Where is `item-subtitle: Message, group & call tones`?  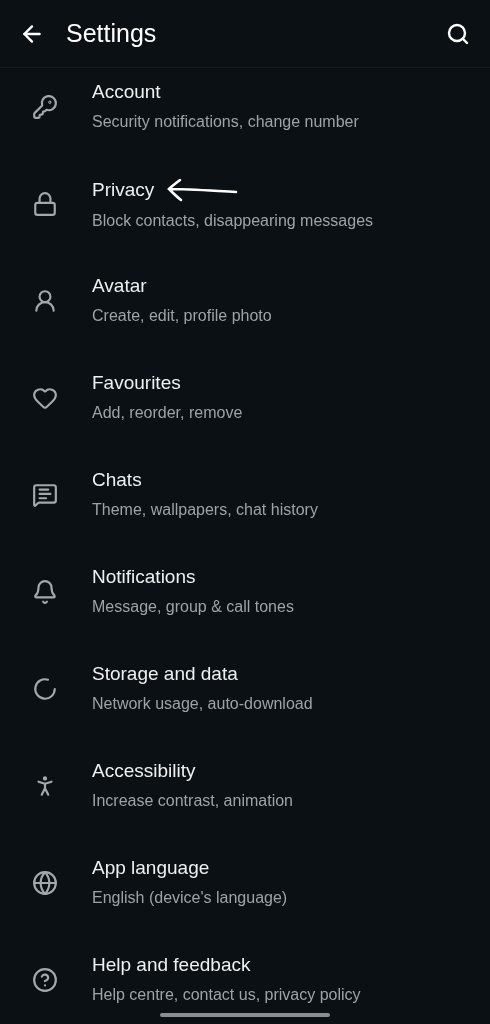 item-subtitle: Message, group & call tones is located at coordinates (193, 607).